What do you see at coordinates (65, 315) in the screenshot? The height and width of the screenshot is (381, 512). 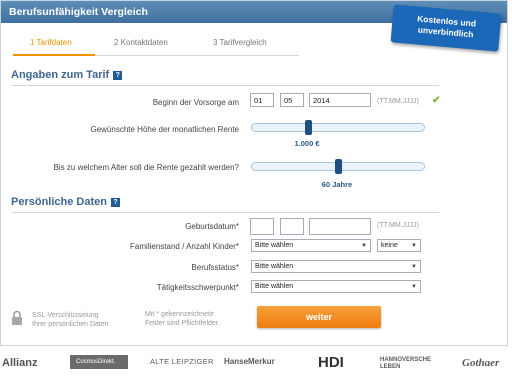 I see `ssl-note-line1: SSL-Verschlüsselung` at bounding box center [65, 315].